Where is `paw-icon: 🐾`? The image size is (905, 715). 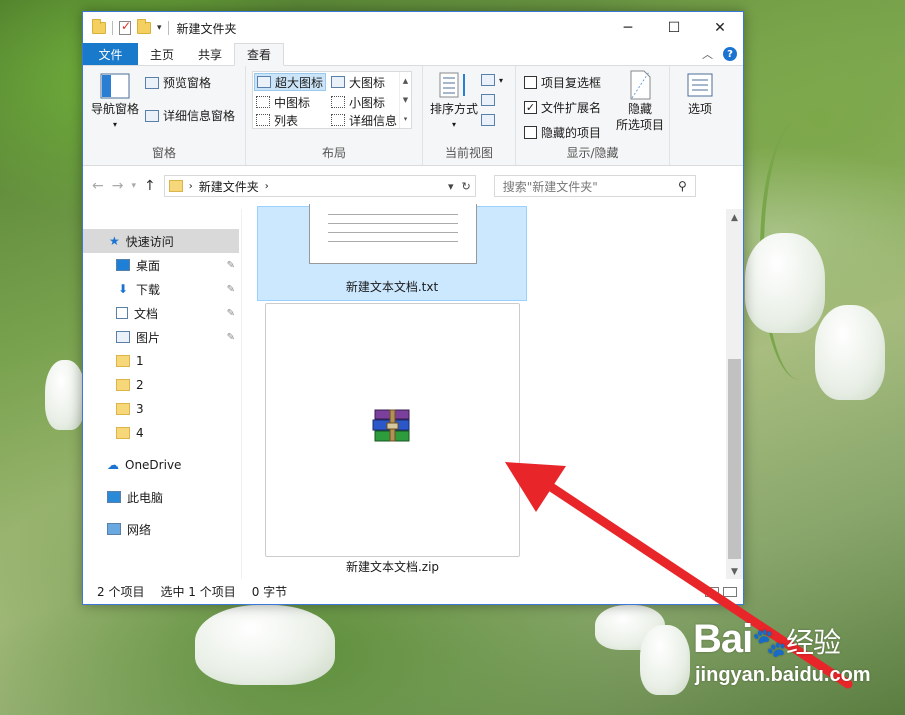
paw-icon: 🐾 is located at coordinates (769, 642).